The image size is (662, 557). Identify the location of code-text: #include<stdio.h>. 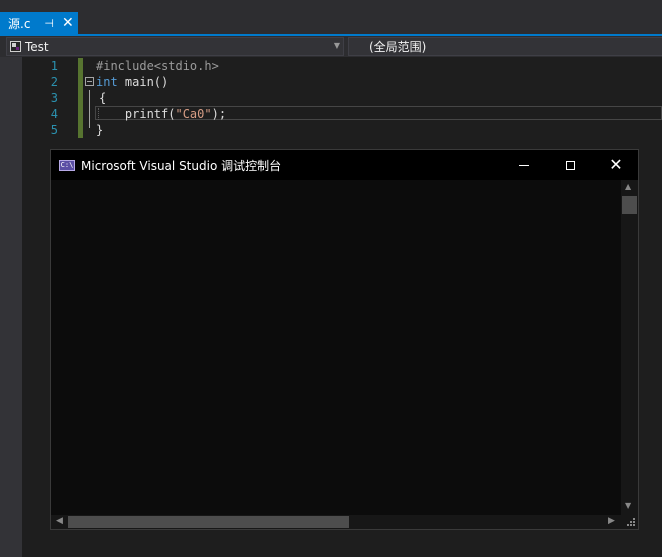
(157, 66).